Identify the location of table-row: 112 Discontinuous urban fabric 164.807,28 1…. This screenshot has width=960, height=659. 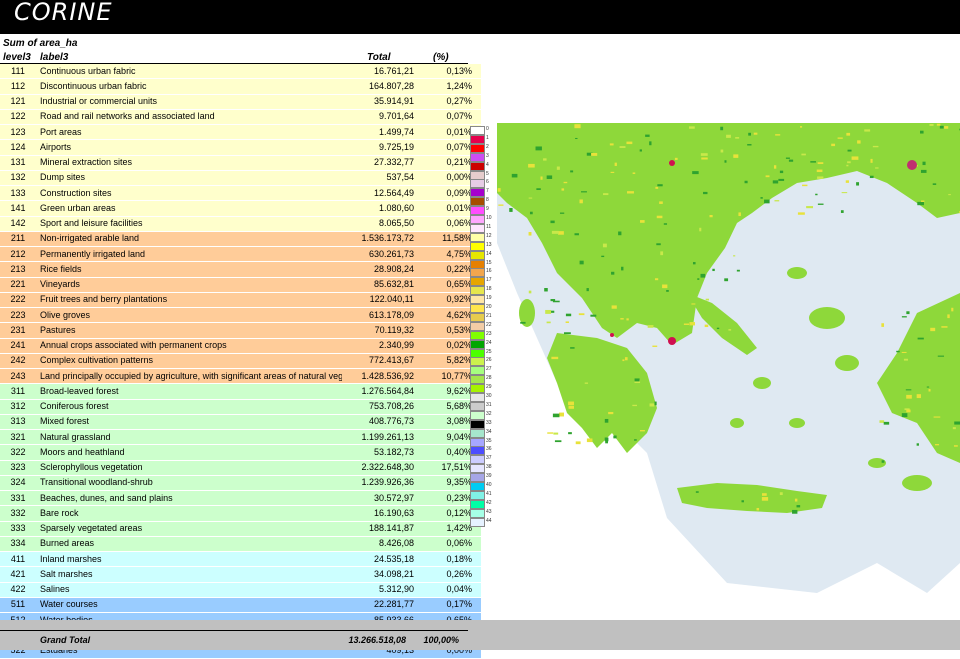
(240, 86).